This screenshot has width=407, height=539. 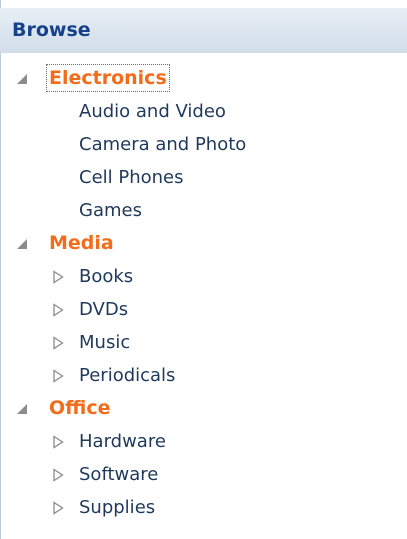 What do you see at coordinates (122, 441) in the screenshot?
I see `tree-item-label: Hardware` at bounding box center [122, 441].